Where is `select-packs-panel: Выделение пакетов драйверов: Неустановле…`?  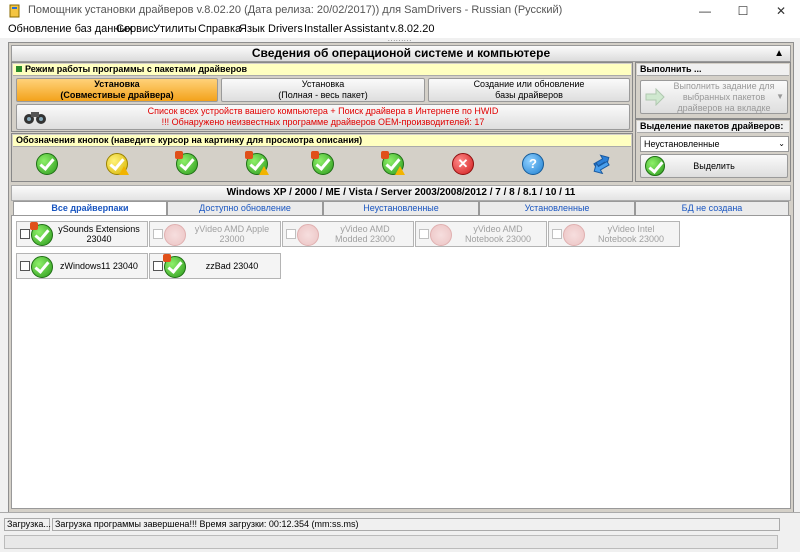 select-packs-panel: Выделение пакетов драйверов: Неустановле… is located at coordinates (713, 150).